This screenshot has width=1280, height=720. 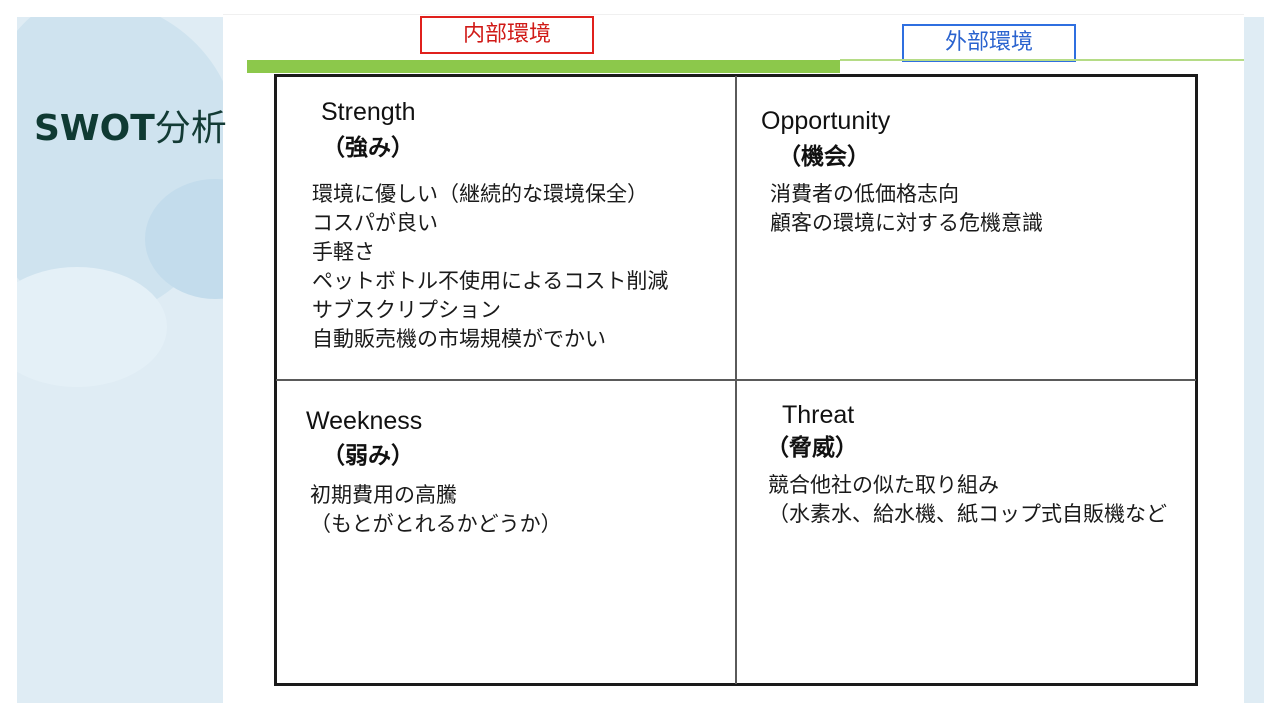 What do you see at coordinates (733, 14) in the screenshot?
I see `top-divider` at bounding box center [733, 14].